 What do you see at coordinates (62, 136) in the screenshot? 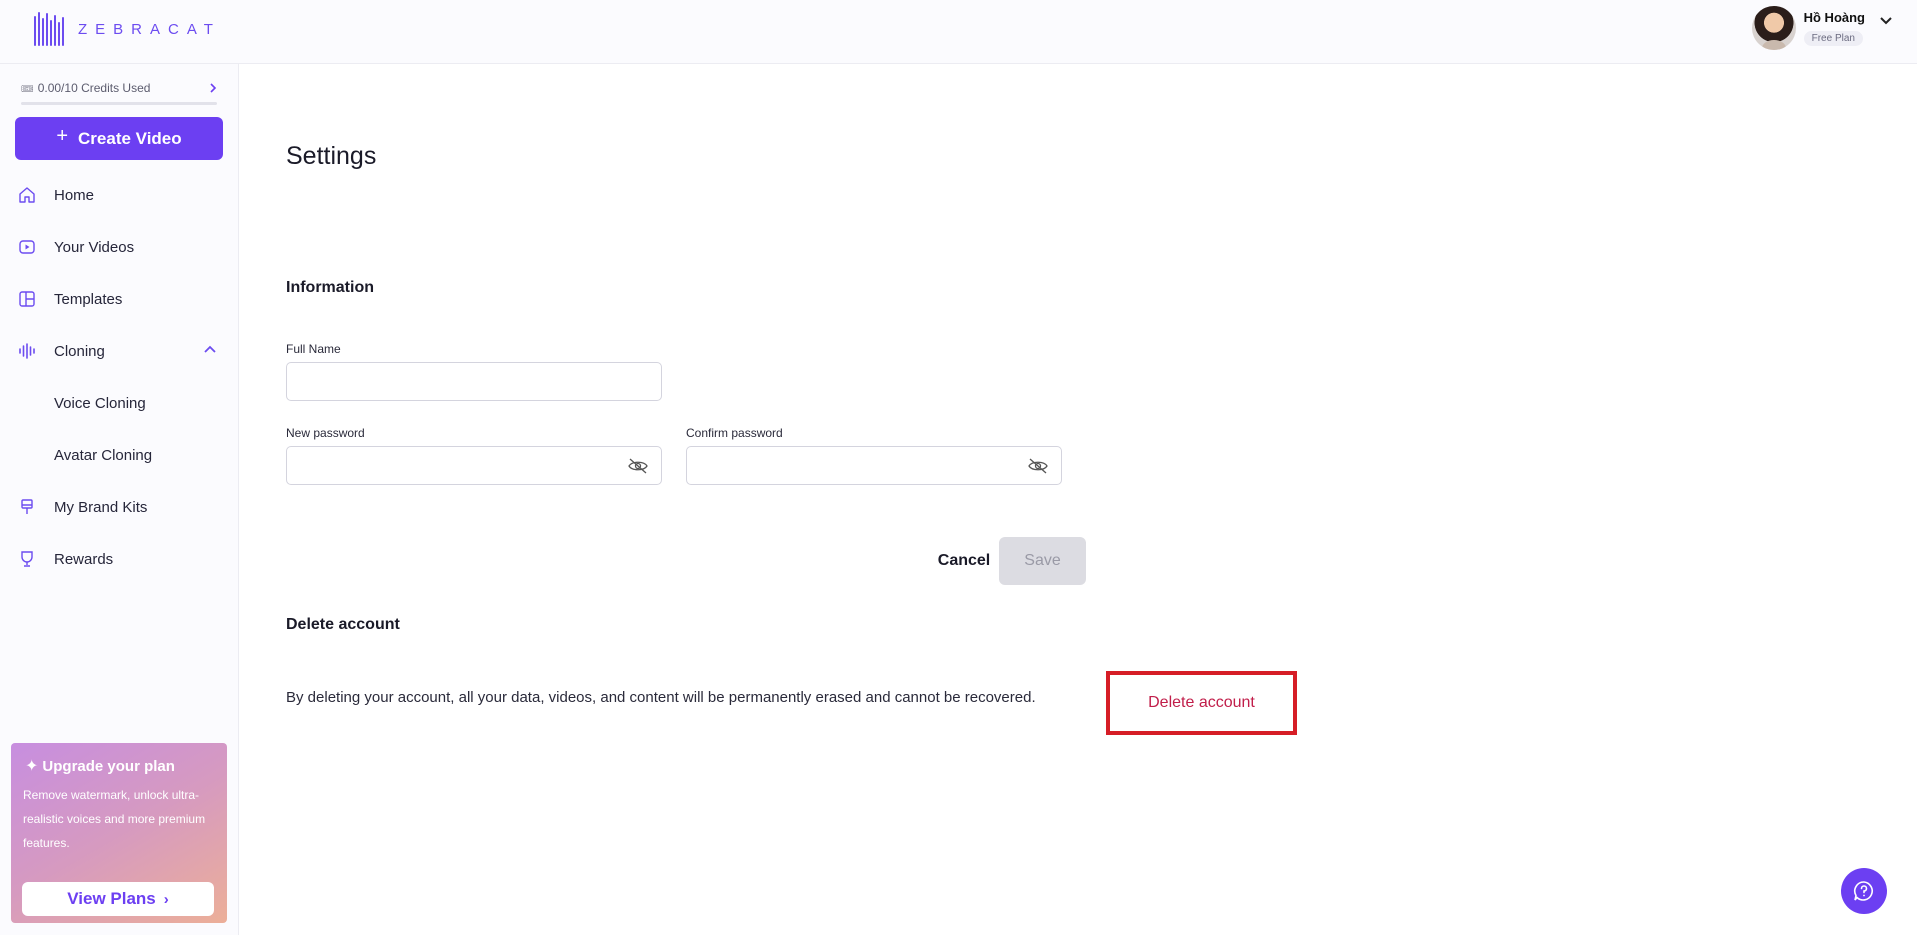
I see `plus-icon: +` at bounding box center [62, 136].